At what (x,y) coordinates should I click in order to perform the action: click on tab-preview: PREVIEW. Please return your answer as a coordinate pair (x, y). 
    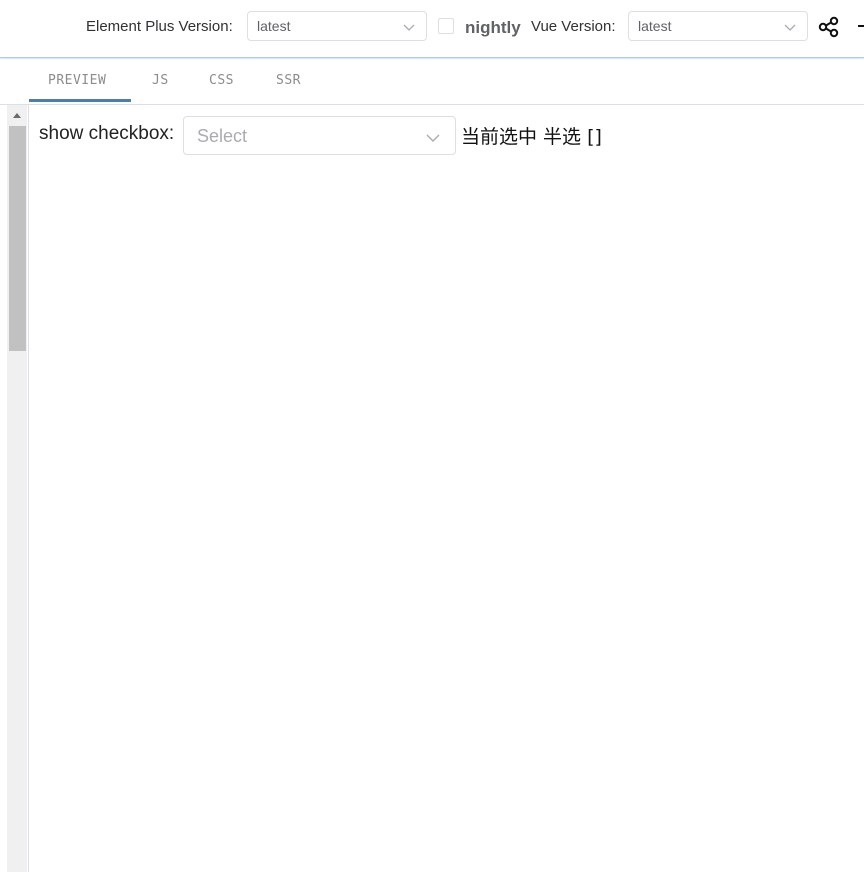
    Looking at the image, I should click on (77, 80).